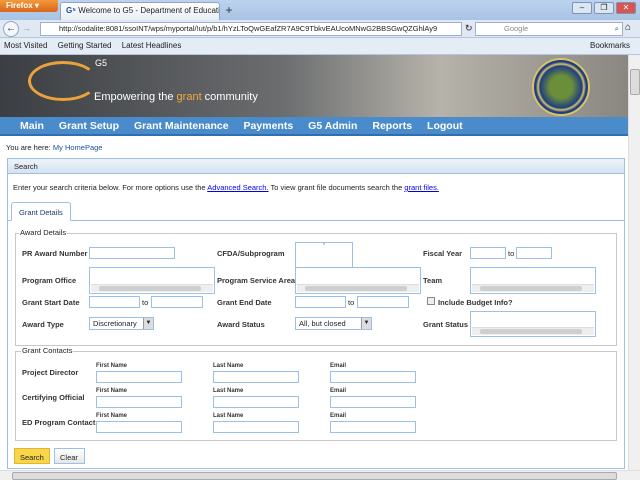  What do you see at coordinates (316, 220) in the screenshot?
I see `tab-divider` at bounding box center [316, 220].